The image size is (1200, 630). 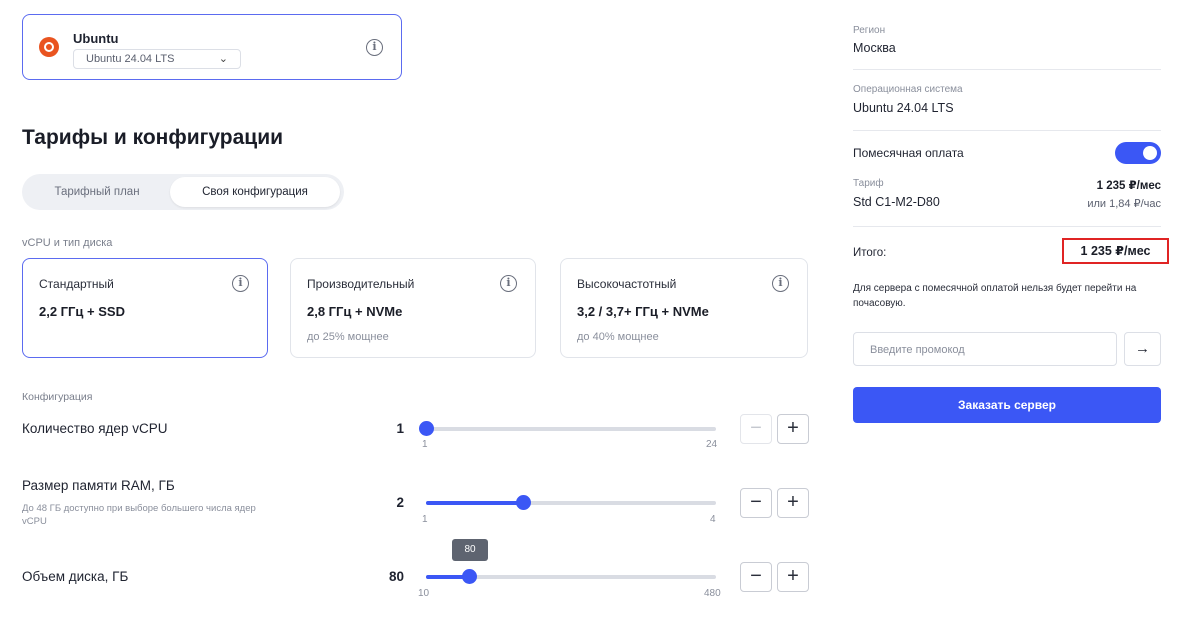 What do you see at coordinates (874, 48) in the screenshot?
I see `region-value: Москва` at bounding box center [874, 48].